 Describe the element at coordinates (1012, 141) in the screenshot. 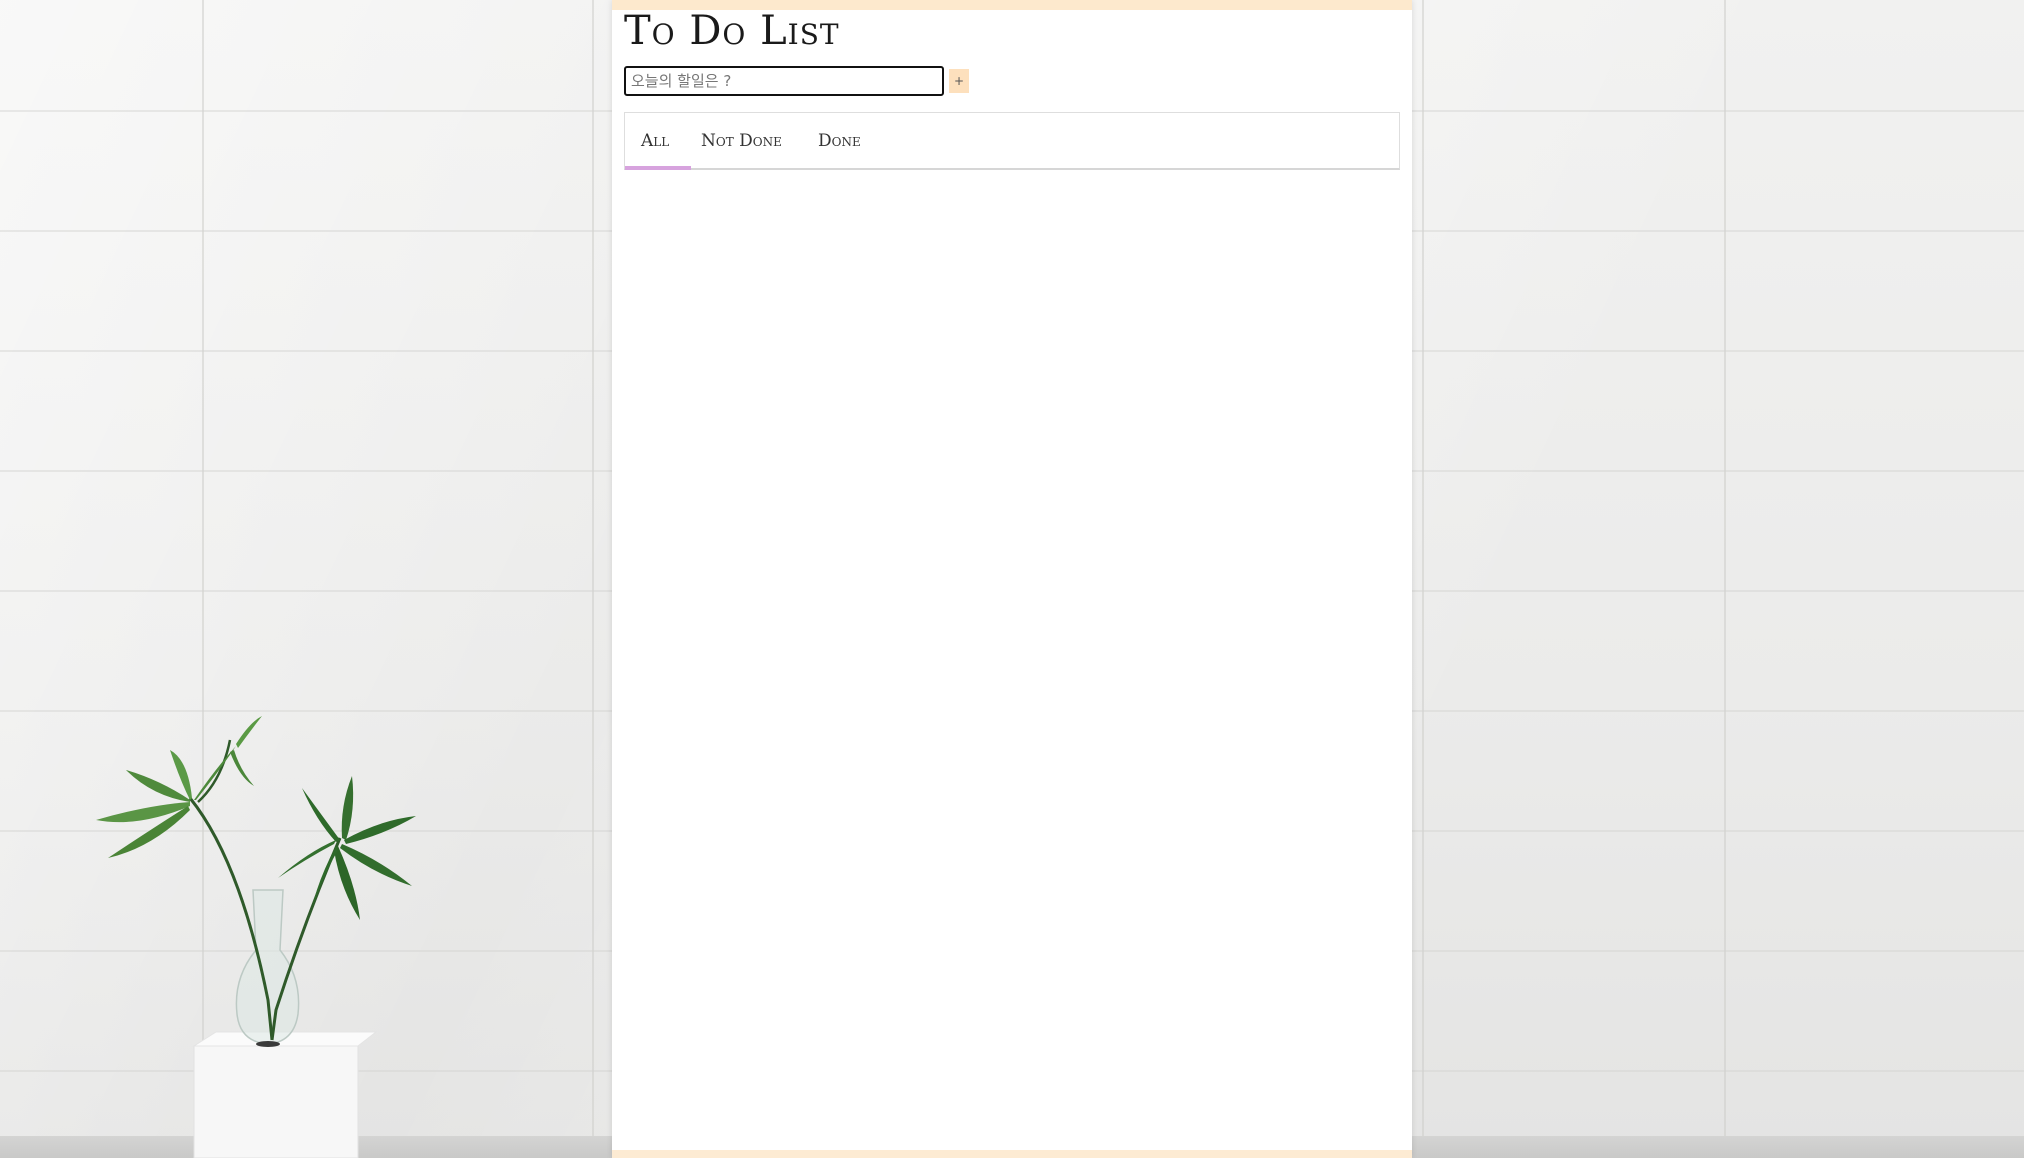

I see `filter-tabs: All Not Done Done` at that location.